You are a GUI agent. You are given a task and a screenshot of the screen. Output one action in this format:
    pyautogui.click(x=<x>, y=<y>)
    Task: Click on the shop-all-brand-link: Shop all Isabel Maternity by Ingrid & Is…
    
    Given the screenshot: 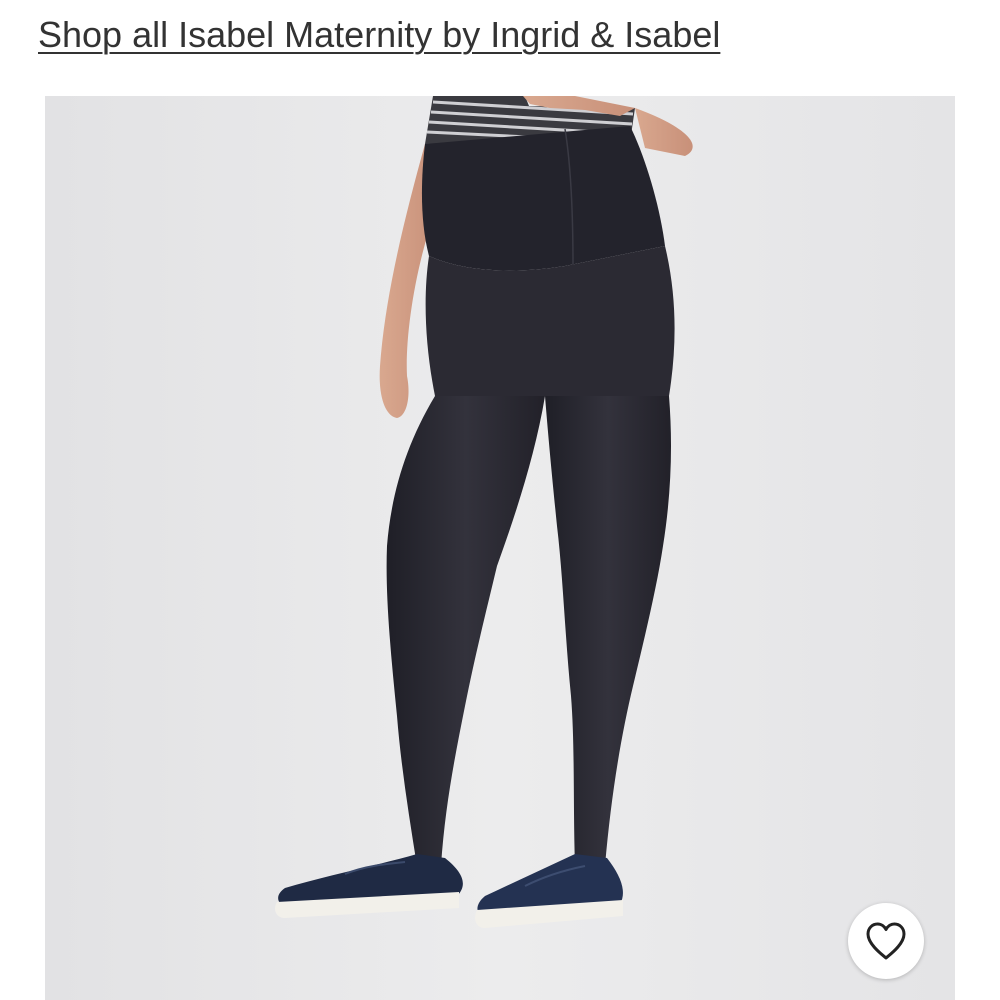 What is the action you would take?
    pyautogui.click(x=379, y=35)
    